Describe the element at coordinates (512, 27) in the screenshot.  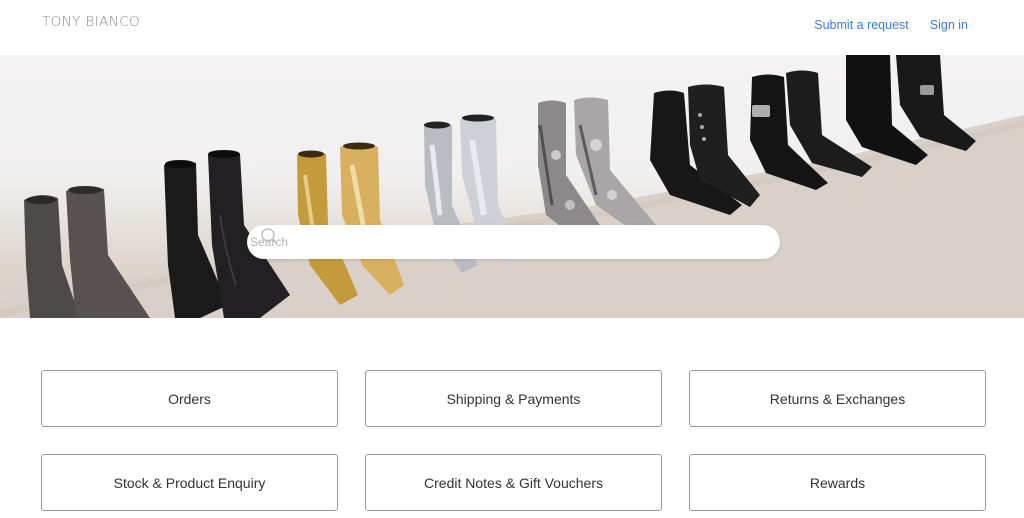
I see `site-header: TONY BIANCO Submit a request Sign in` at that location.